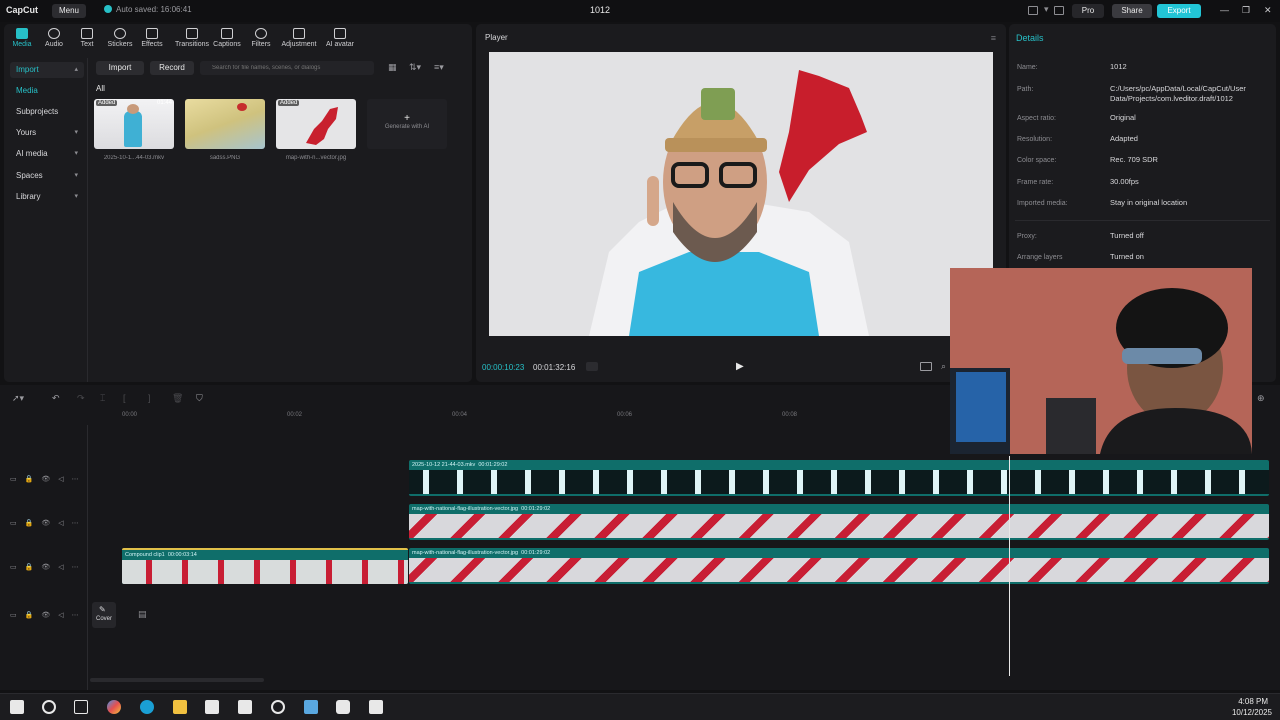  I want to click on tab-captions: Captions, so click(227, 38).